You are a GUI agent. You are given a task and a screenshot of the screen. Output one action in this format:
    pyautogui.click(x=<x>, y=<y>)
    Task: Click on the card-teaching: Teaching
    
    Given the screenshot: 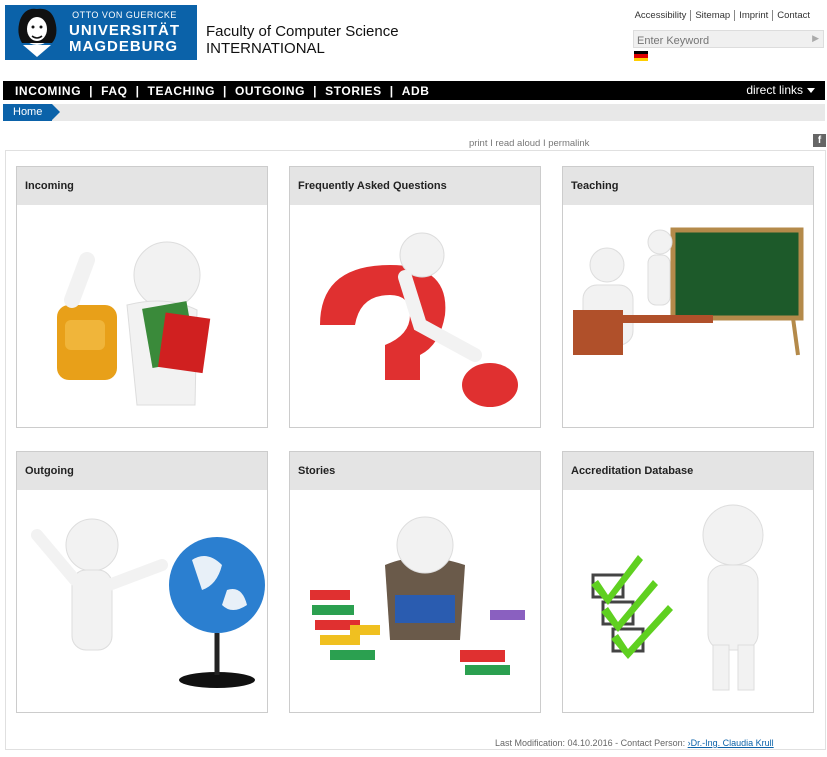 What is the action you would take?
    pyautogui.click(x=688, y=297)
    